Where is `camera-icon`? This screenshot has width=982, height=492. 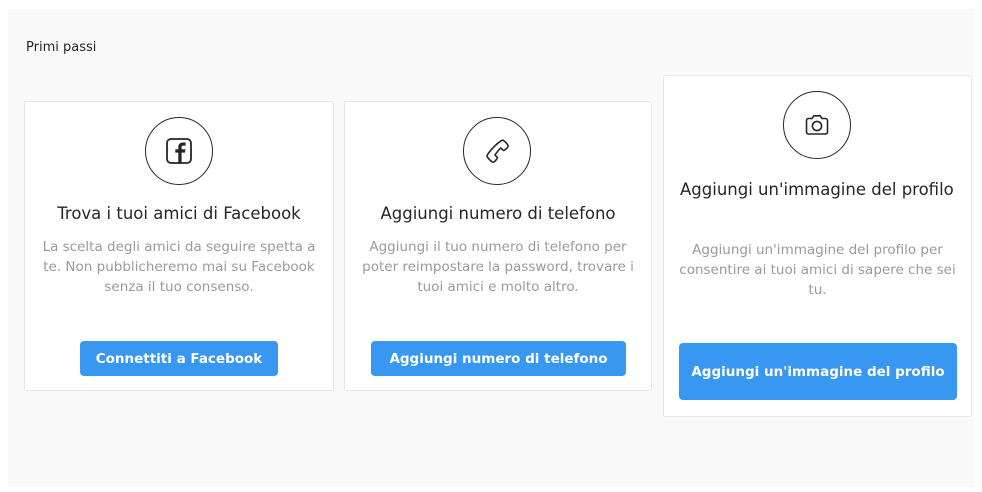 camera-icon is located at coordinates (817, 125).